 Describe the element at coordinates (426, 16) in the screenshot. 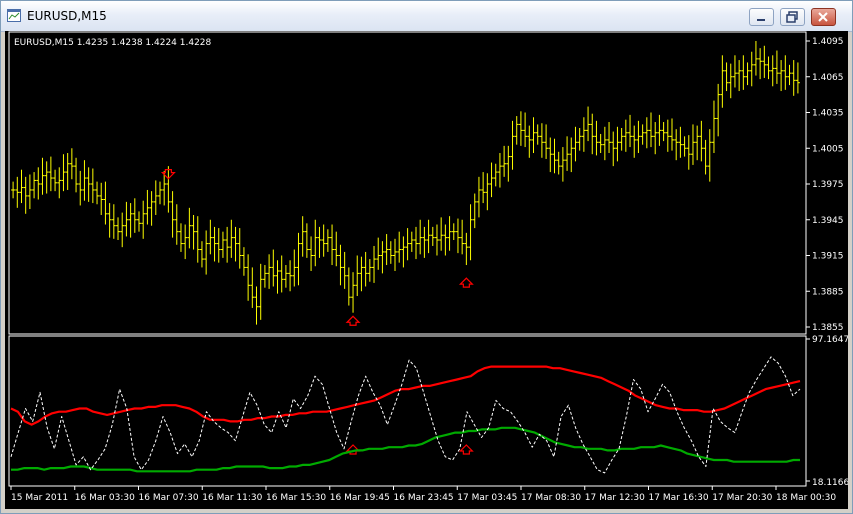

I see `title-bar: EURUSD,M15` at that location.